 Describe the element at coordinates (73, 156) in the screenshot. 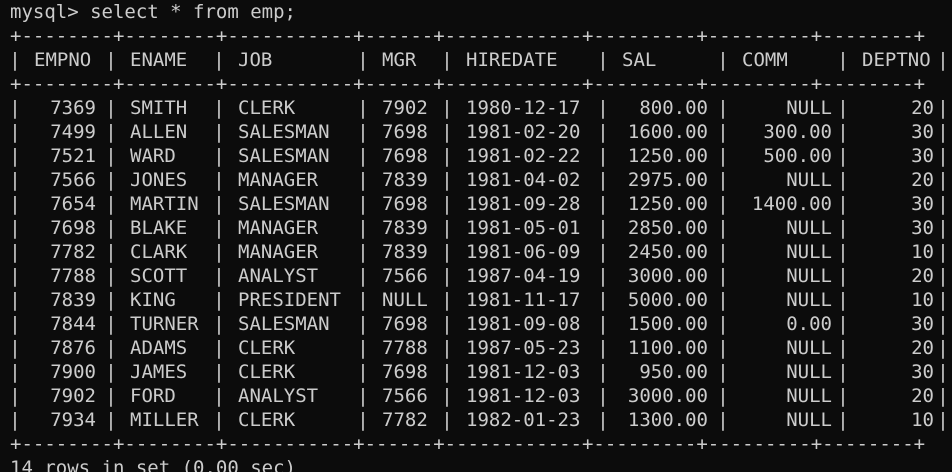

I see `cell-empno: 7521` at that location.